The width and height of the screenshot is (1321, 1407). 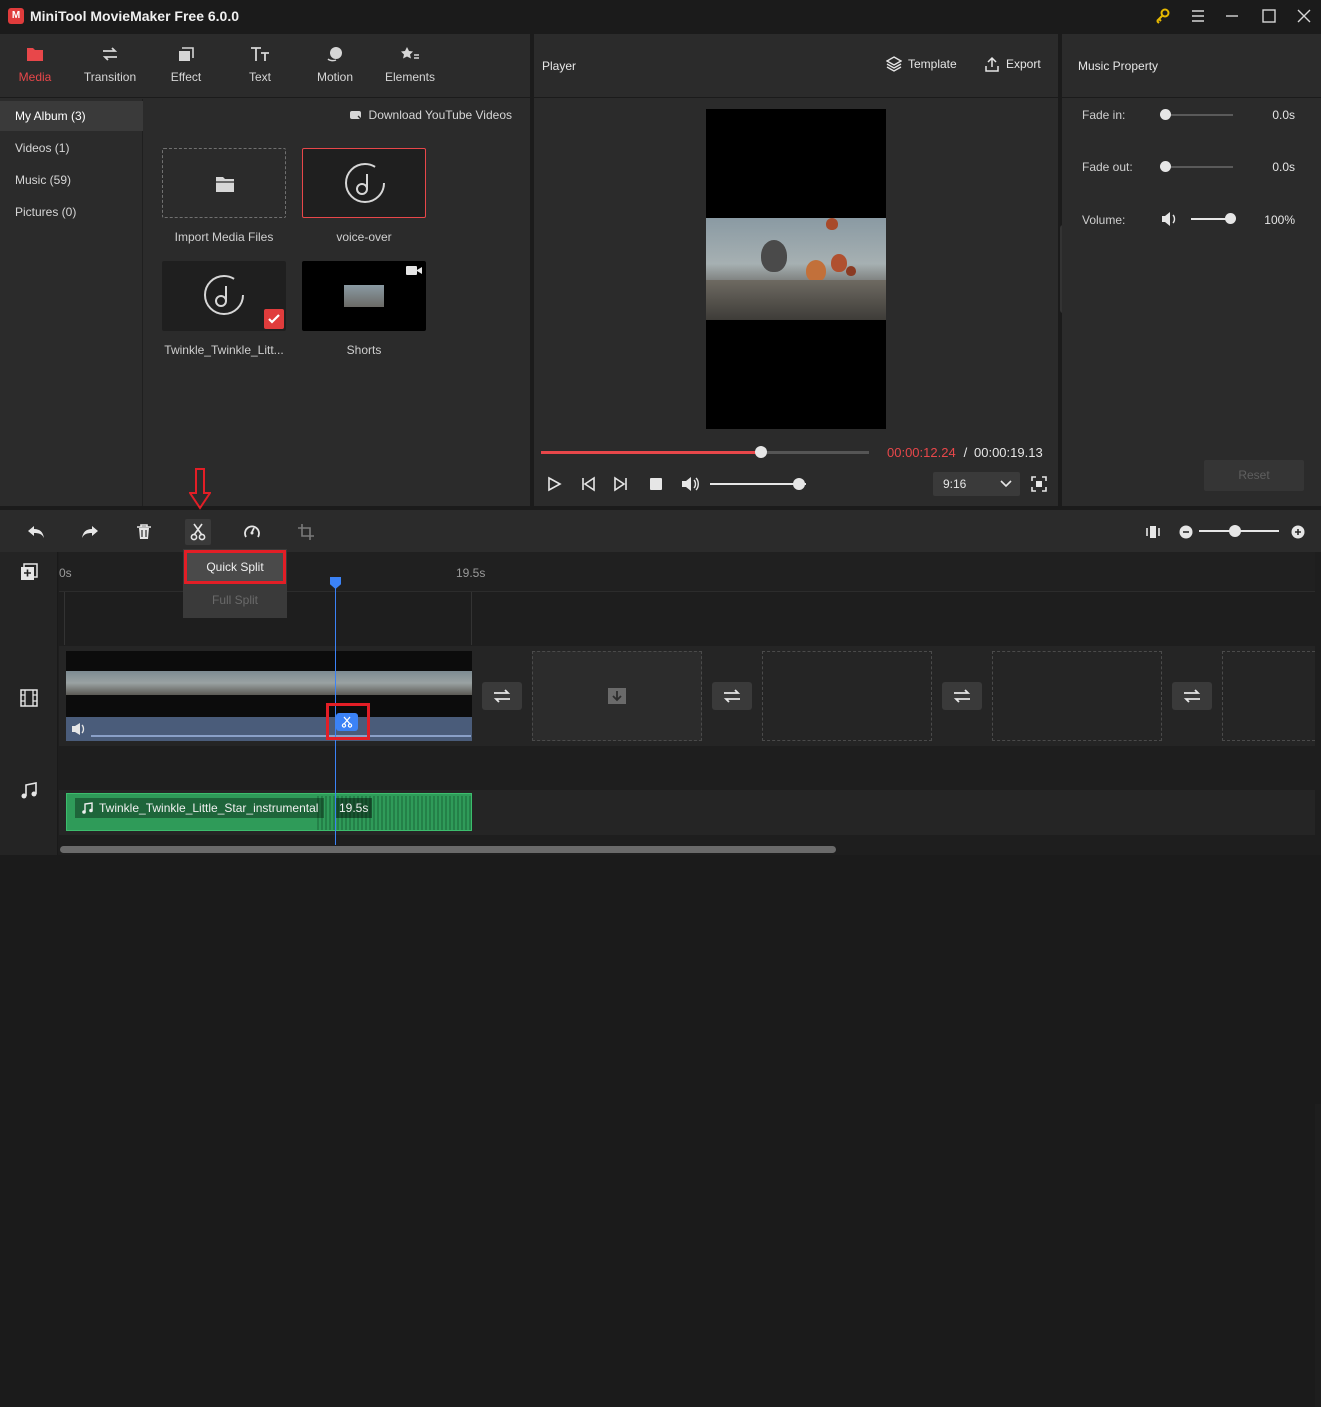 I want to click on checkmark-icon, so click(x=274, y=319).